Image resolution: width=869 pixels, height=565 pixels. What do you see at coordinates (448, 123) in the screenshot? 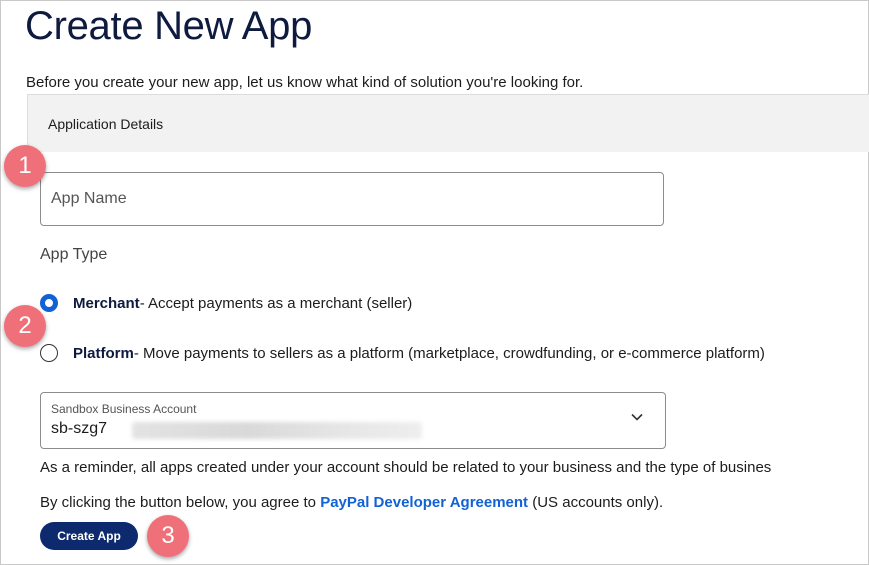
I see `section-header: Application Details` at bounding box center [448, 123].